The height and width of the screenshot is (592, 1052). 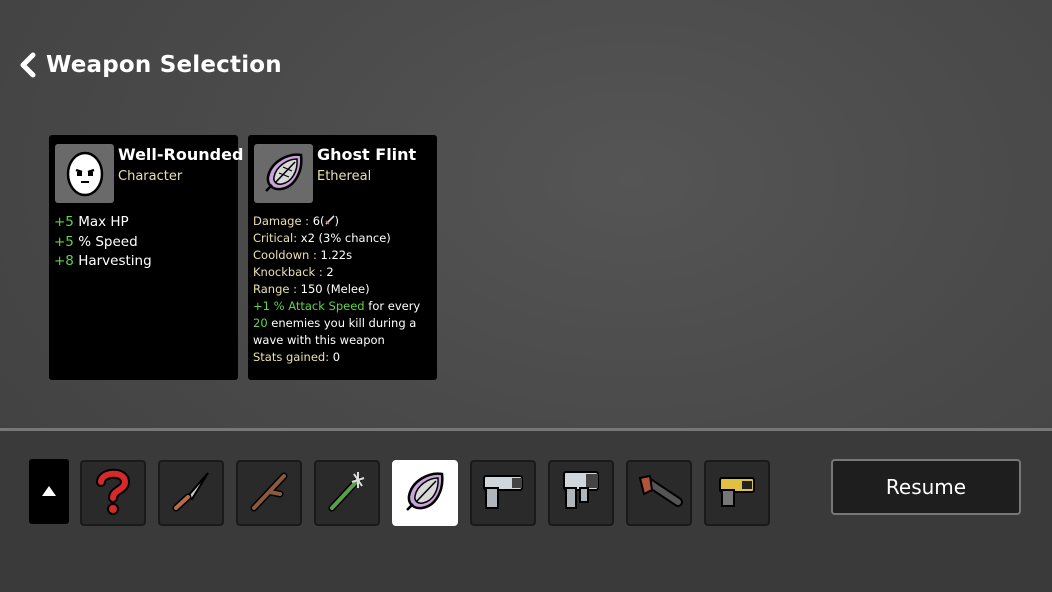 I want to click on weapon-slot-smg, so click(x=581, y=493).